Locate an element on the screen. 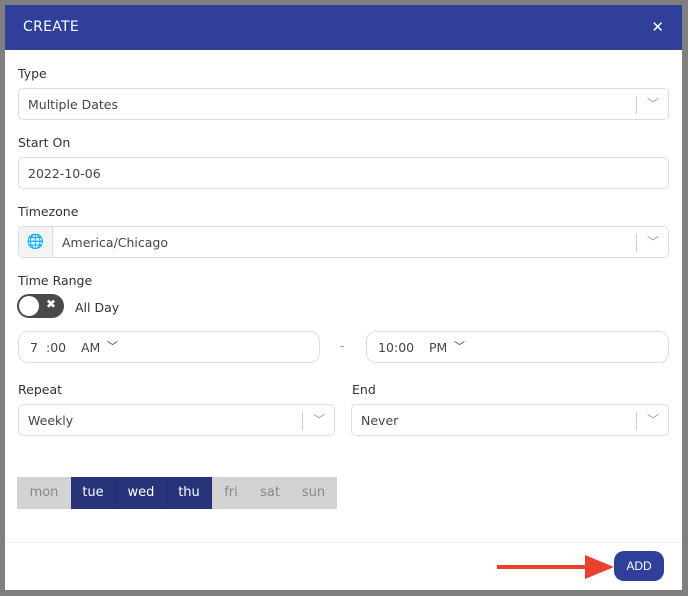 The width and height of the screenshot is (688, 596). day-thu: thu is located at coordinates (189, 493).